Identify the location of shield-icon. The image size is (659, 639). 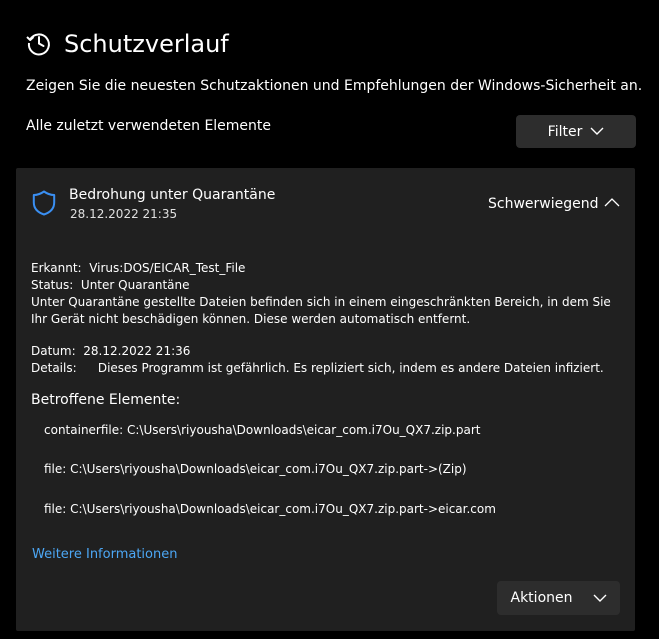
(44, 203).